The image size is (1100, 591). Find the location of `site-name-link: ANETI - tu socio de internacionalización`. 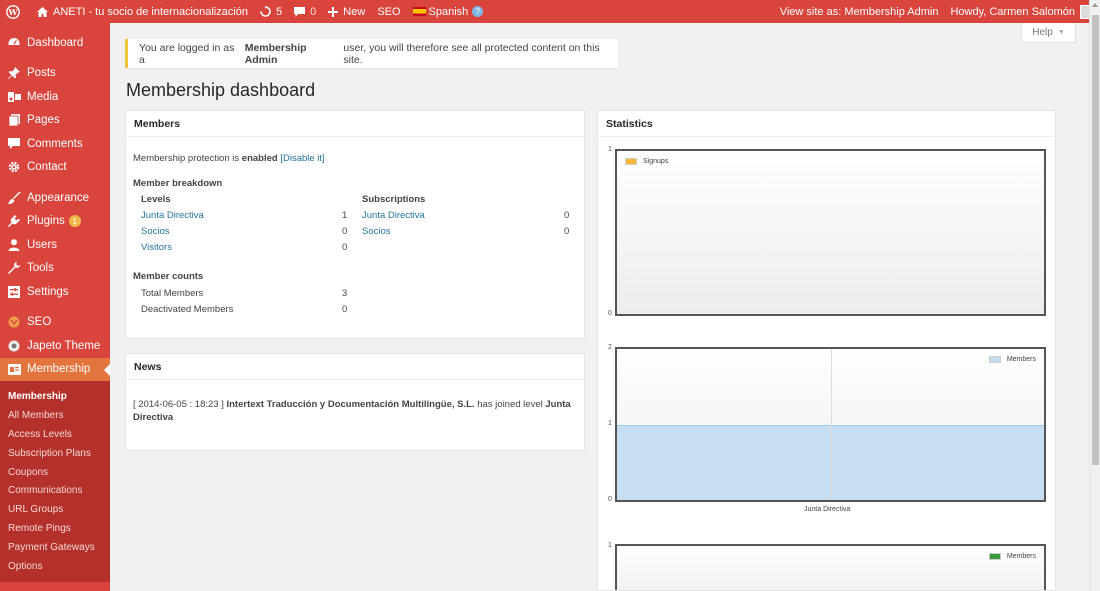

site-name-link: ANETI - tu socio de internacionalización is located at coordinates (142, 11).